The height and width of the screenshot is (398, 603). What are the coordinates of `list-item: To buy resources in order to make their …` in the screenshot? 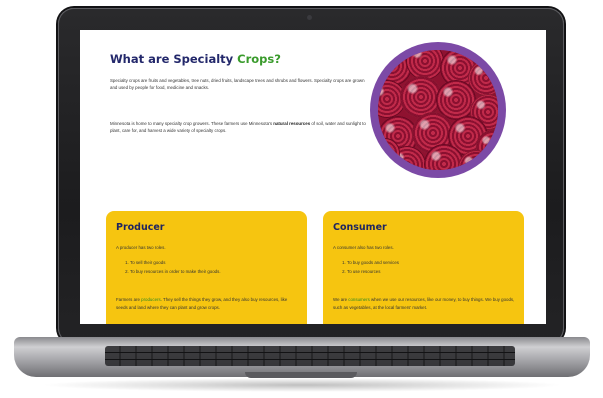 It's located at (175, 271).